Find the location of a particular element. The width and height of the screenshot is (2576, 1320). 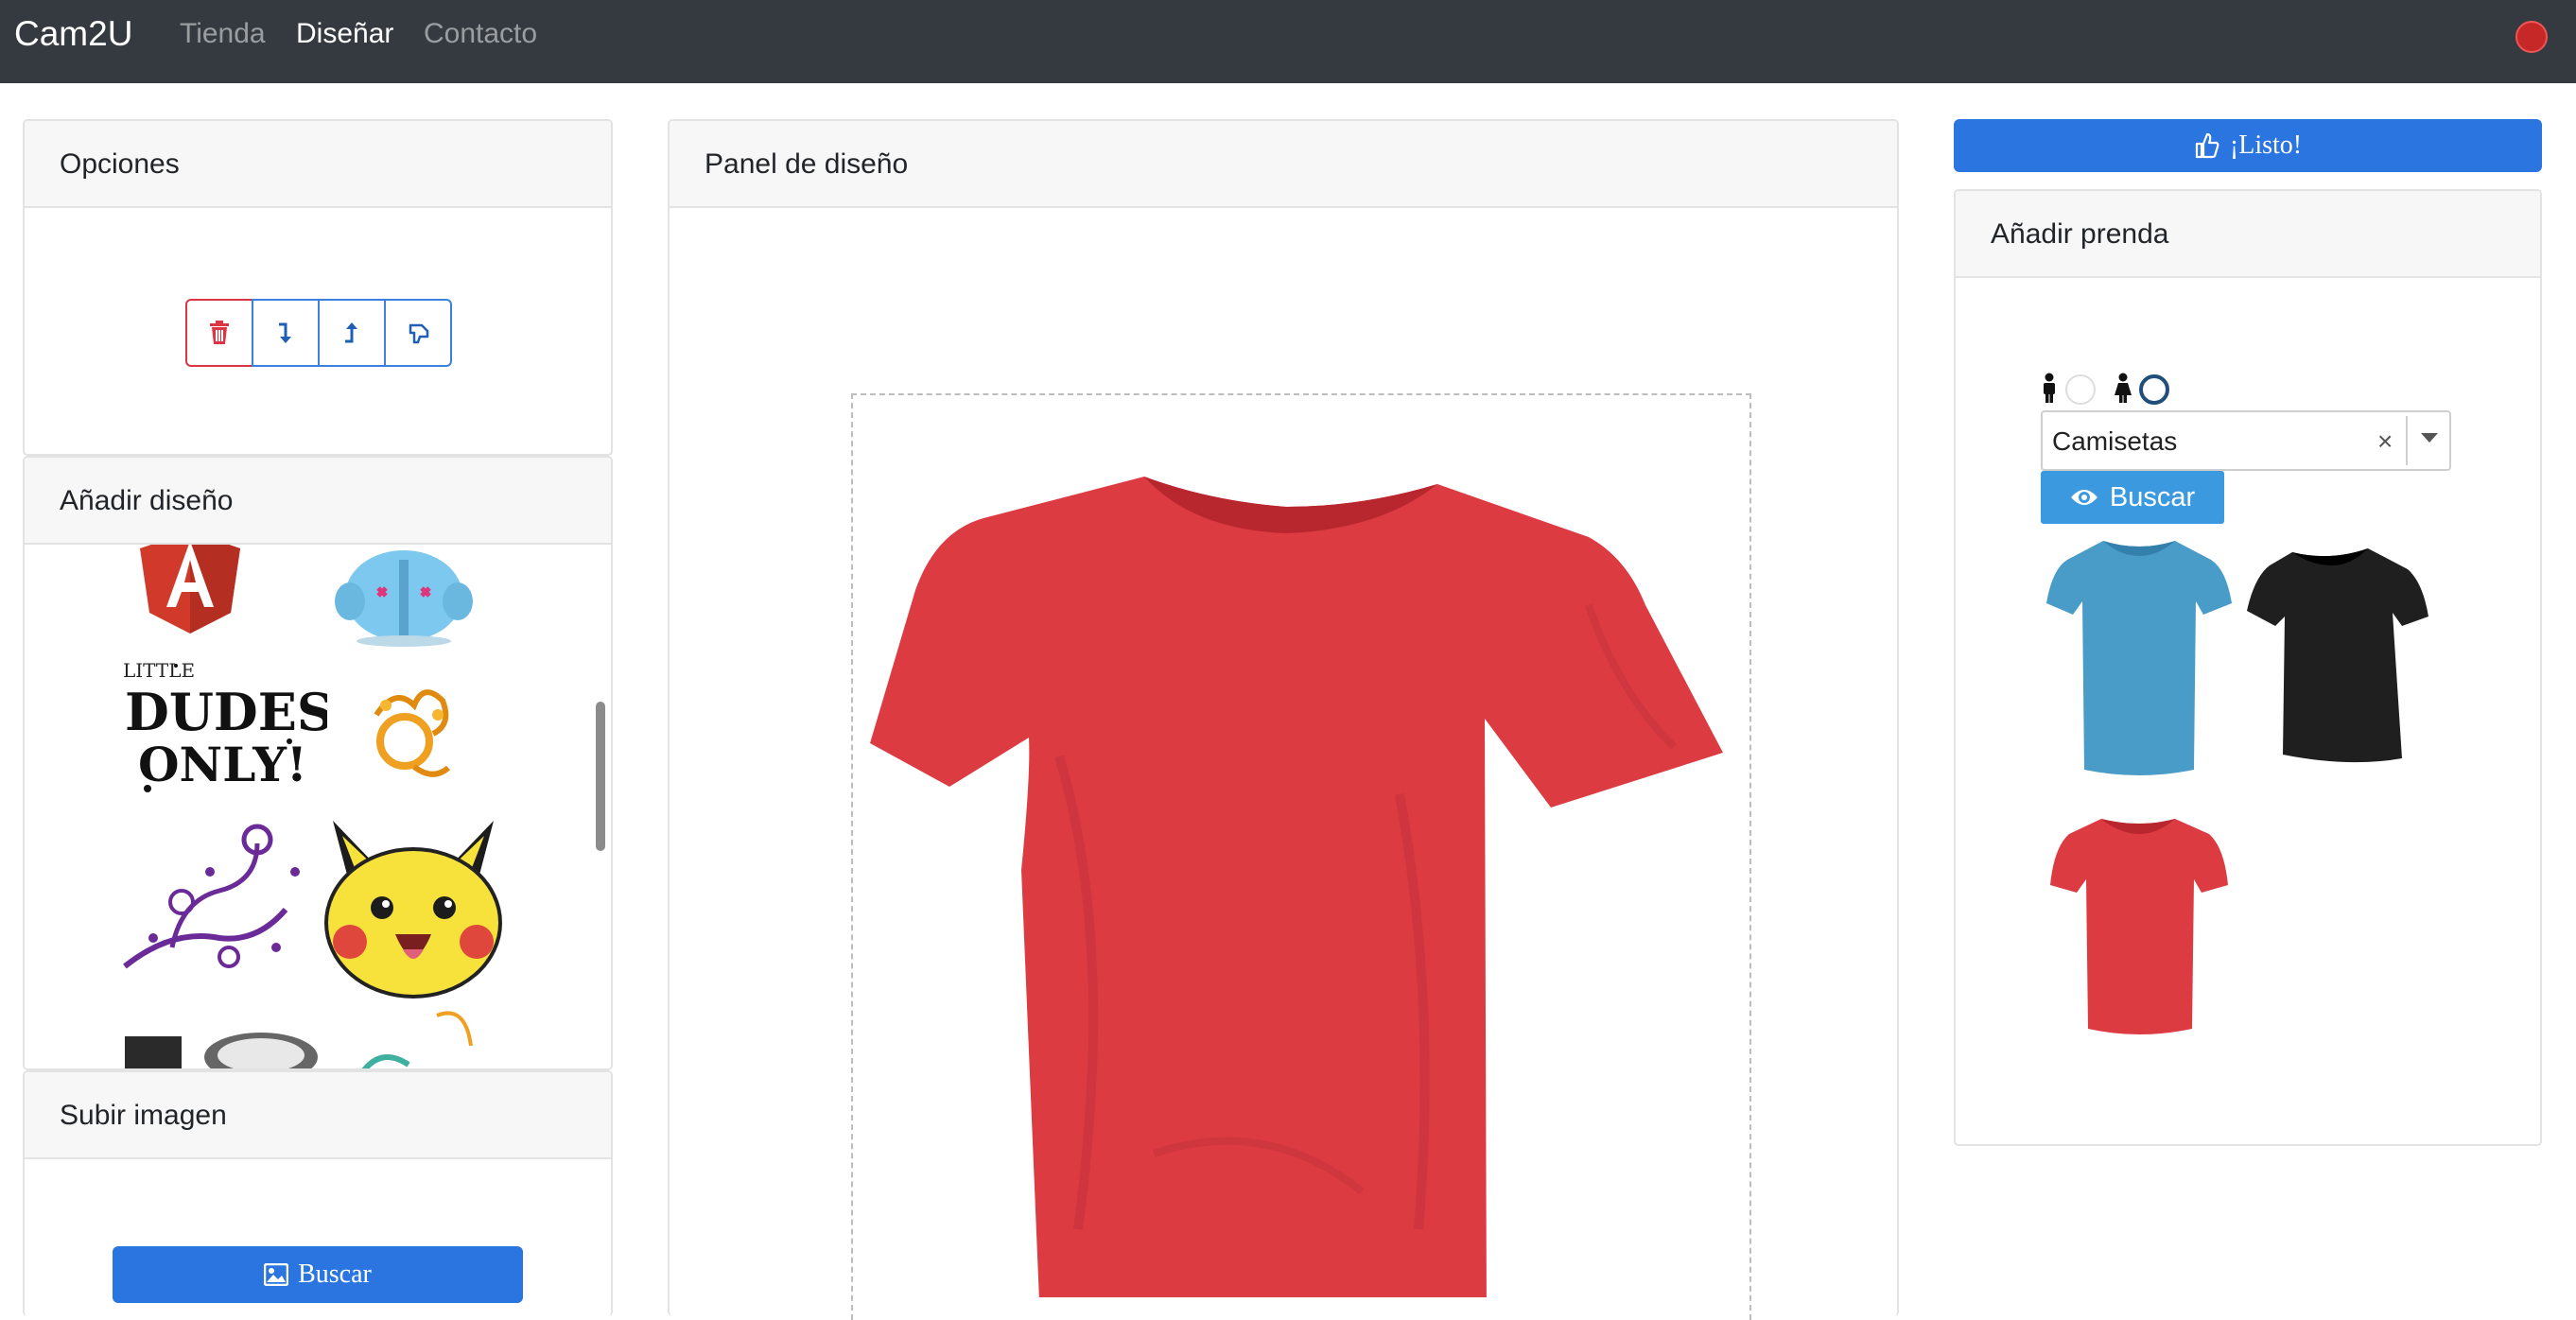

garment-black-tshirt is located at coordinates (2337, 657).